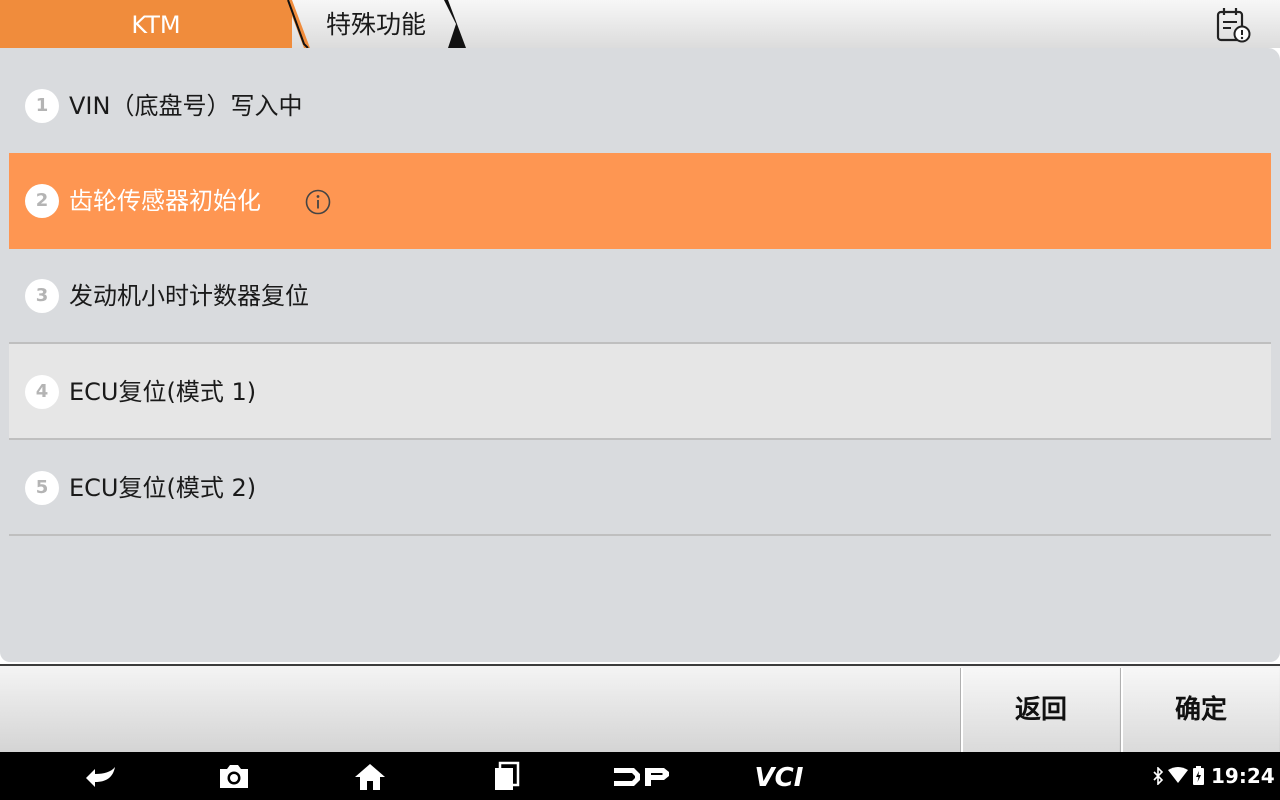 The width and height of the screenshot is (1280, 800). What do you see at coordinates (42, 201) in the screenshot?
I see `item-number: 2` at bounding box center [42, 201].